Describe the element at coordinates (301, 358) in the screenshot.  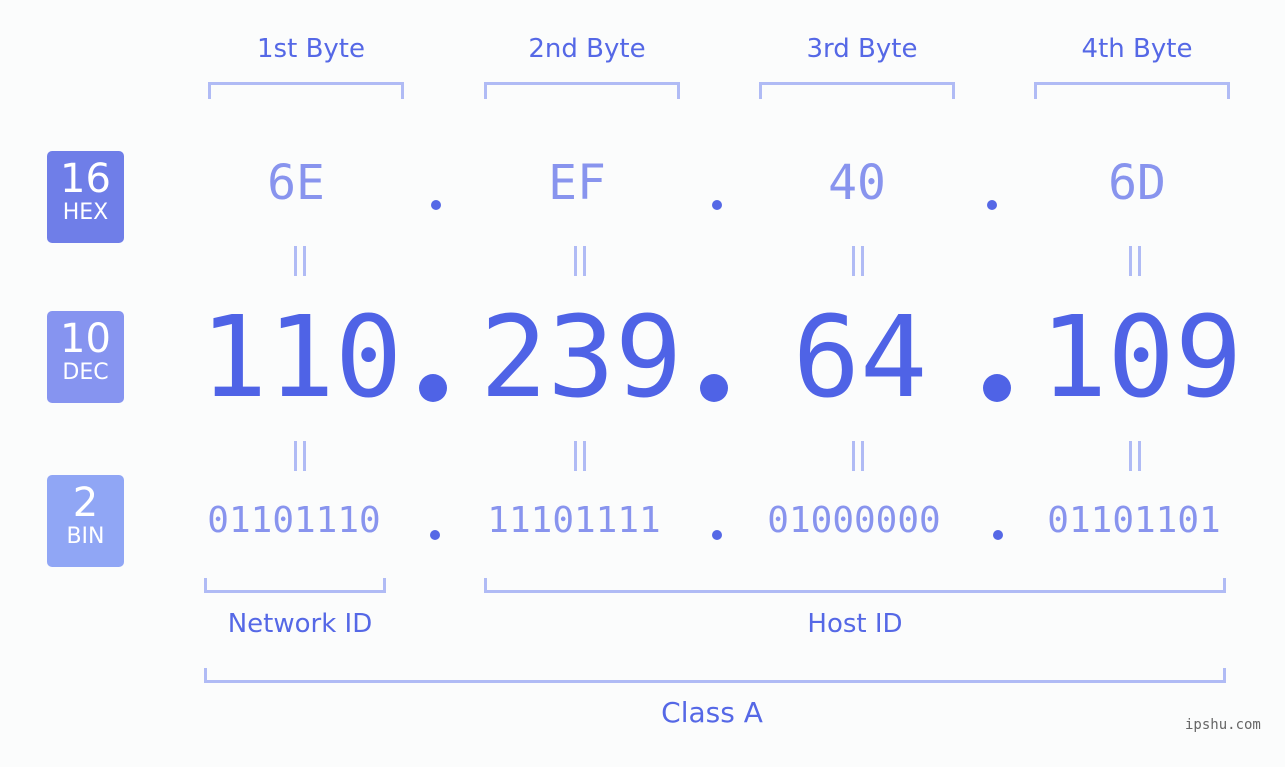
I see `dec-byte-1: 110` at that location.